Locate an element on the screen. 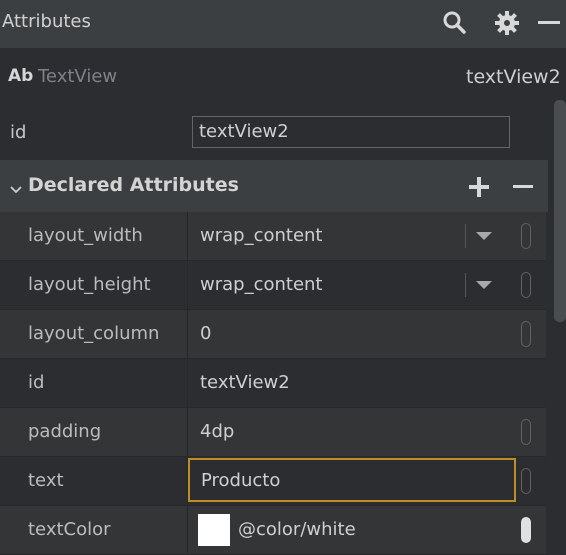 This screenshot has height=555, width=566. panel-title: Attributes is located at coordinates (46, 21).